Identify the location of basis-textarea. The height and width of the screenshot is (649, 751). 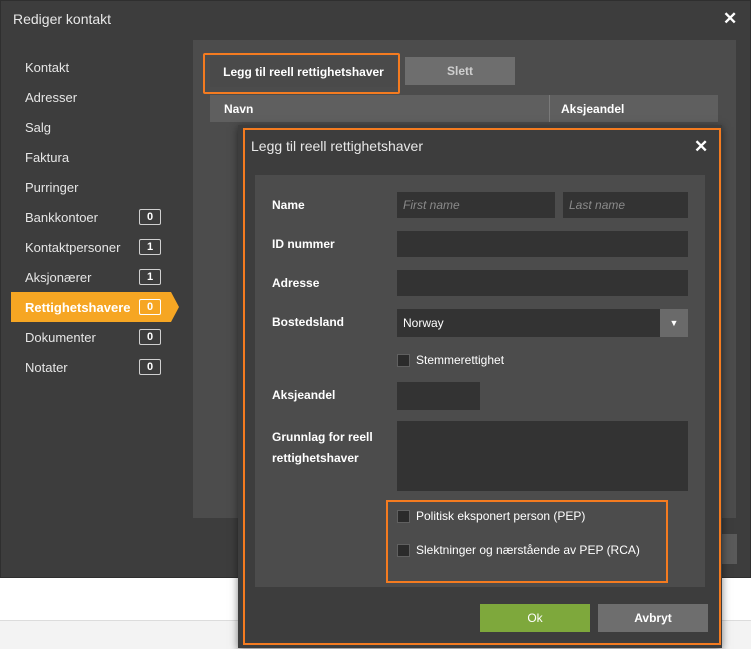
(542, 456).